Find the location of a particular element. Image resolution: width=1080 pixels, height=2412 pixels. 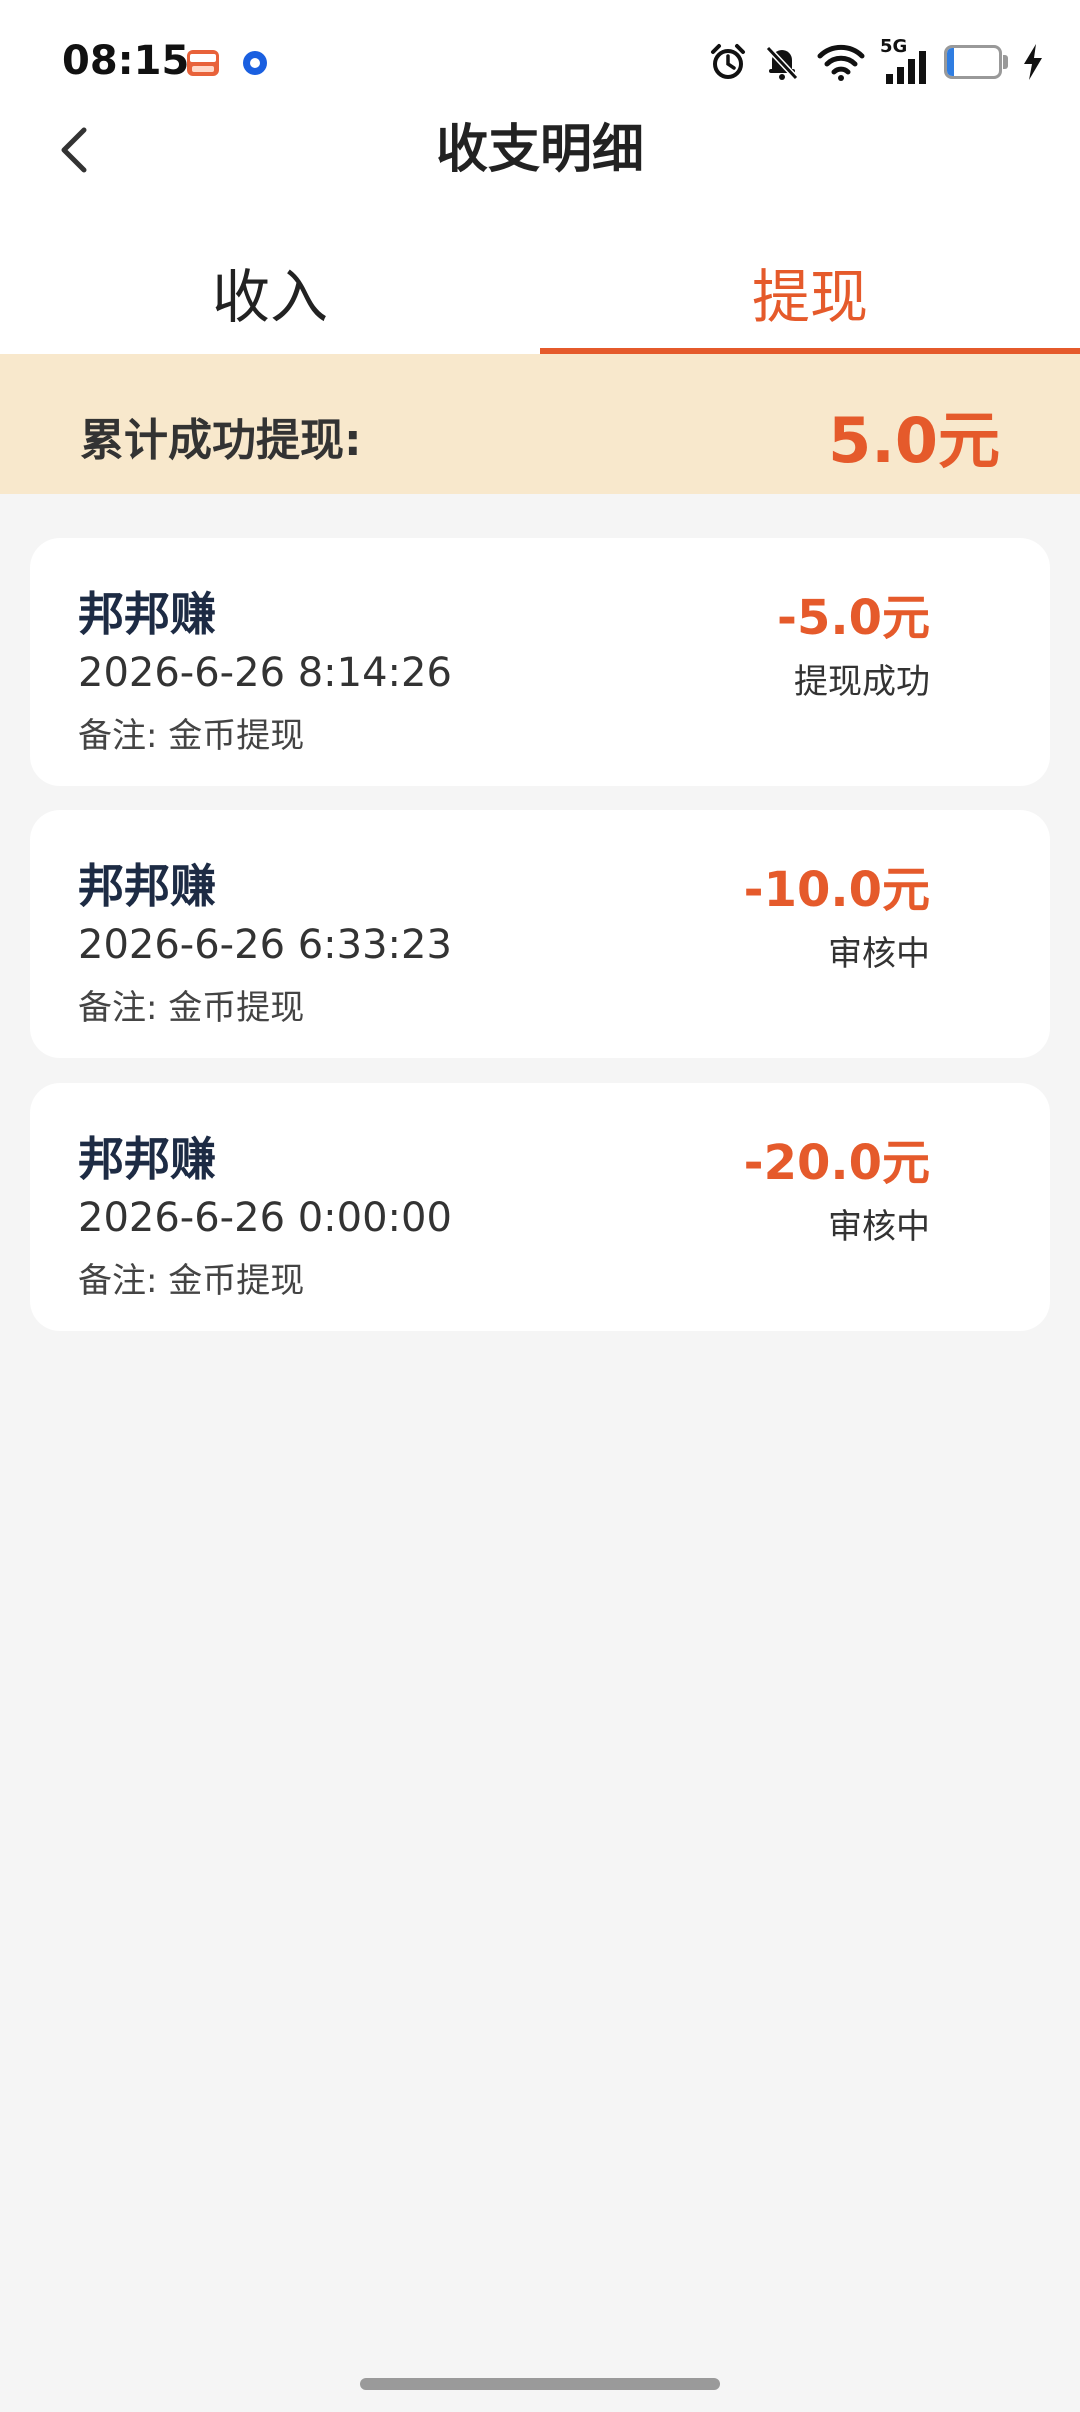

oppo-app-icon is located at coordinates (203, 63).